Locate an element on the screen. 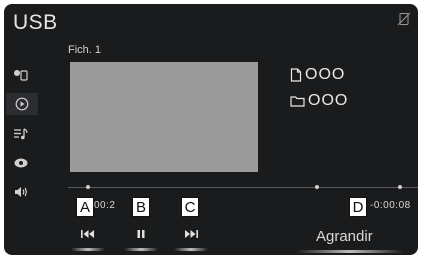 The image size is (422, 259). callout-c: C is located at coordinates (190, 207).